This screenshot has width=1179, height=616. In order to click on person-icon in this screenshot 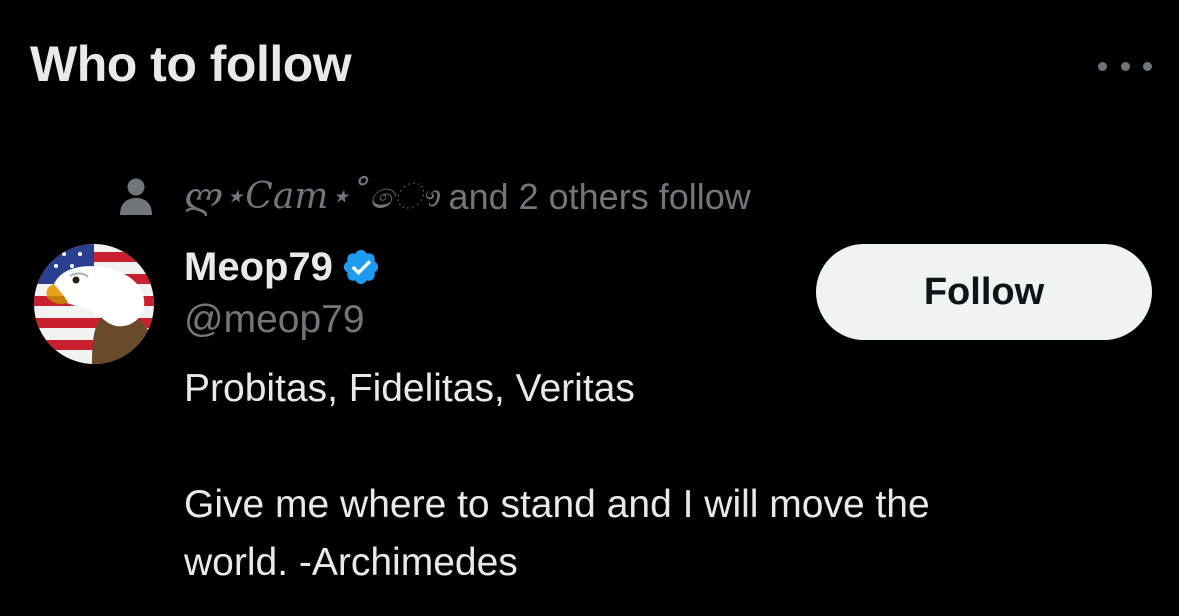, I will do `click(136, 196)`.